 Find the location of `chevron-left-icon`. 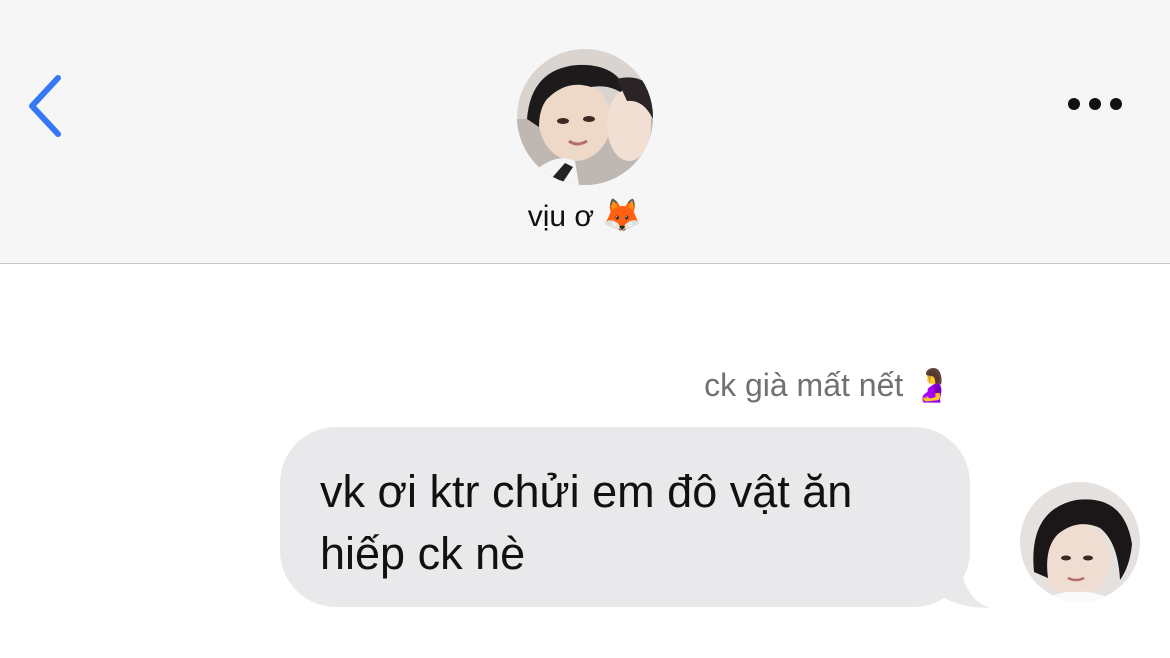

chevron-left-icon is located at coordinates (45, 106).